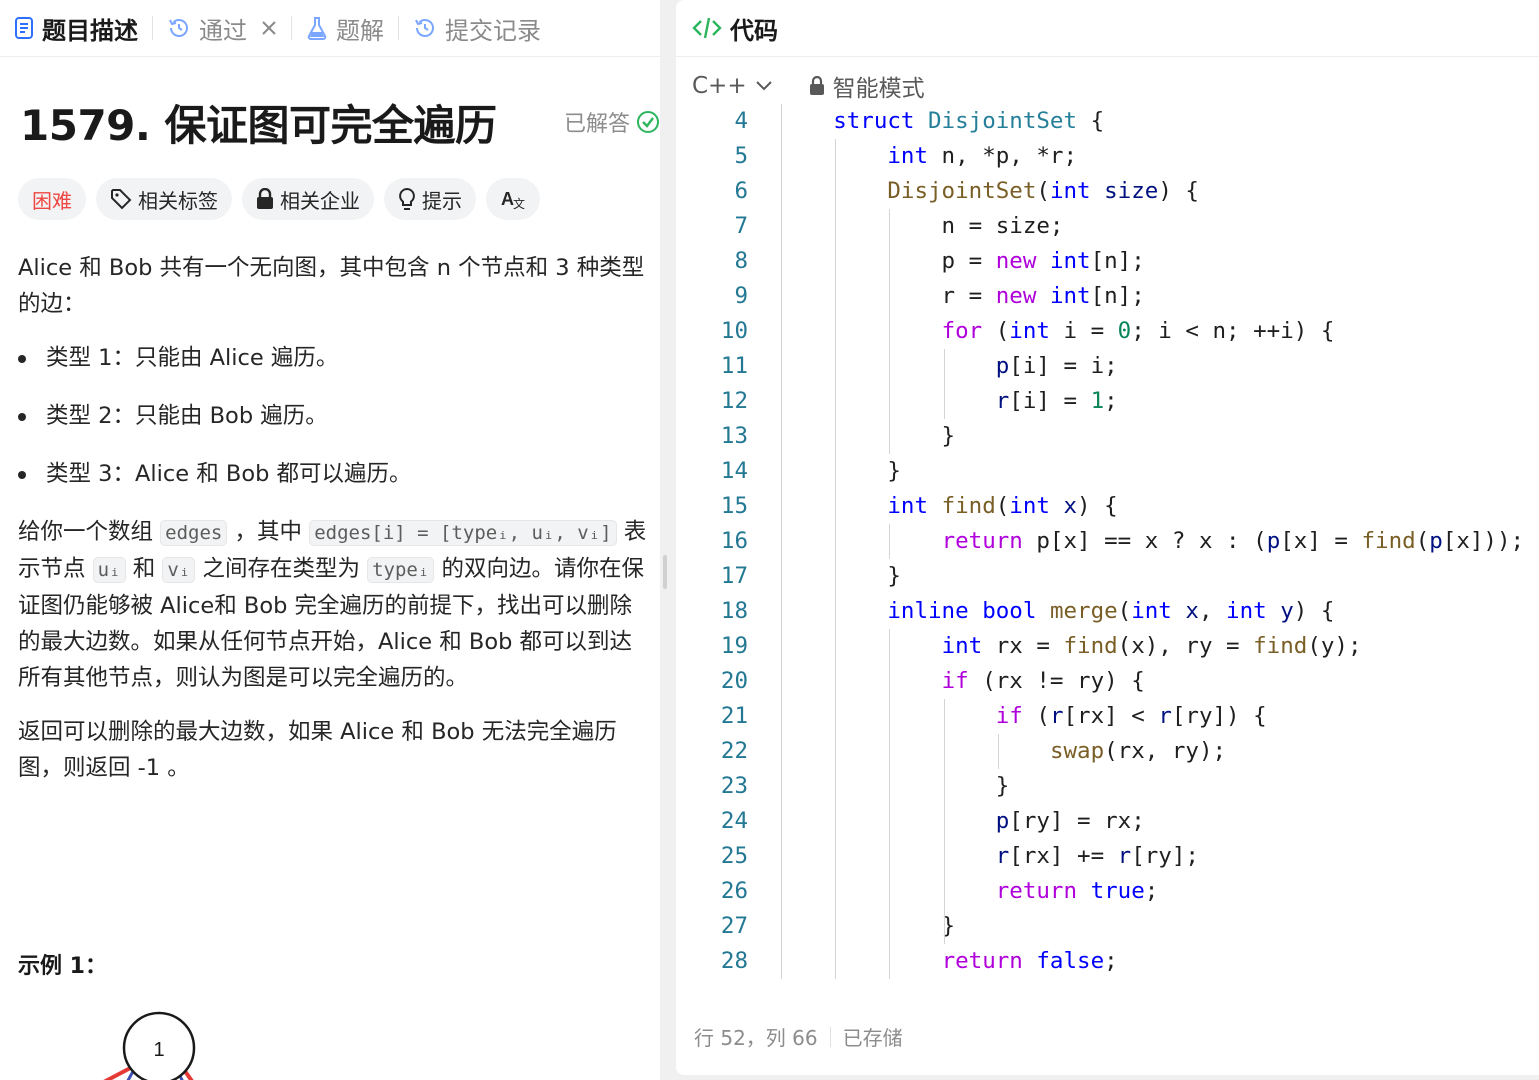 The height and width of the screenshot is (1080, 1539). I want to click on line-number: 8, so click(741, 261).